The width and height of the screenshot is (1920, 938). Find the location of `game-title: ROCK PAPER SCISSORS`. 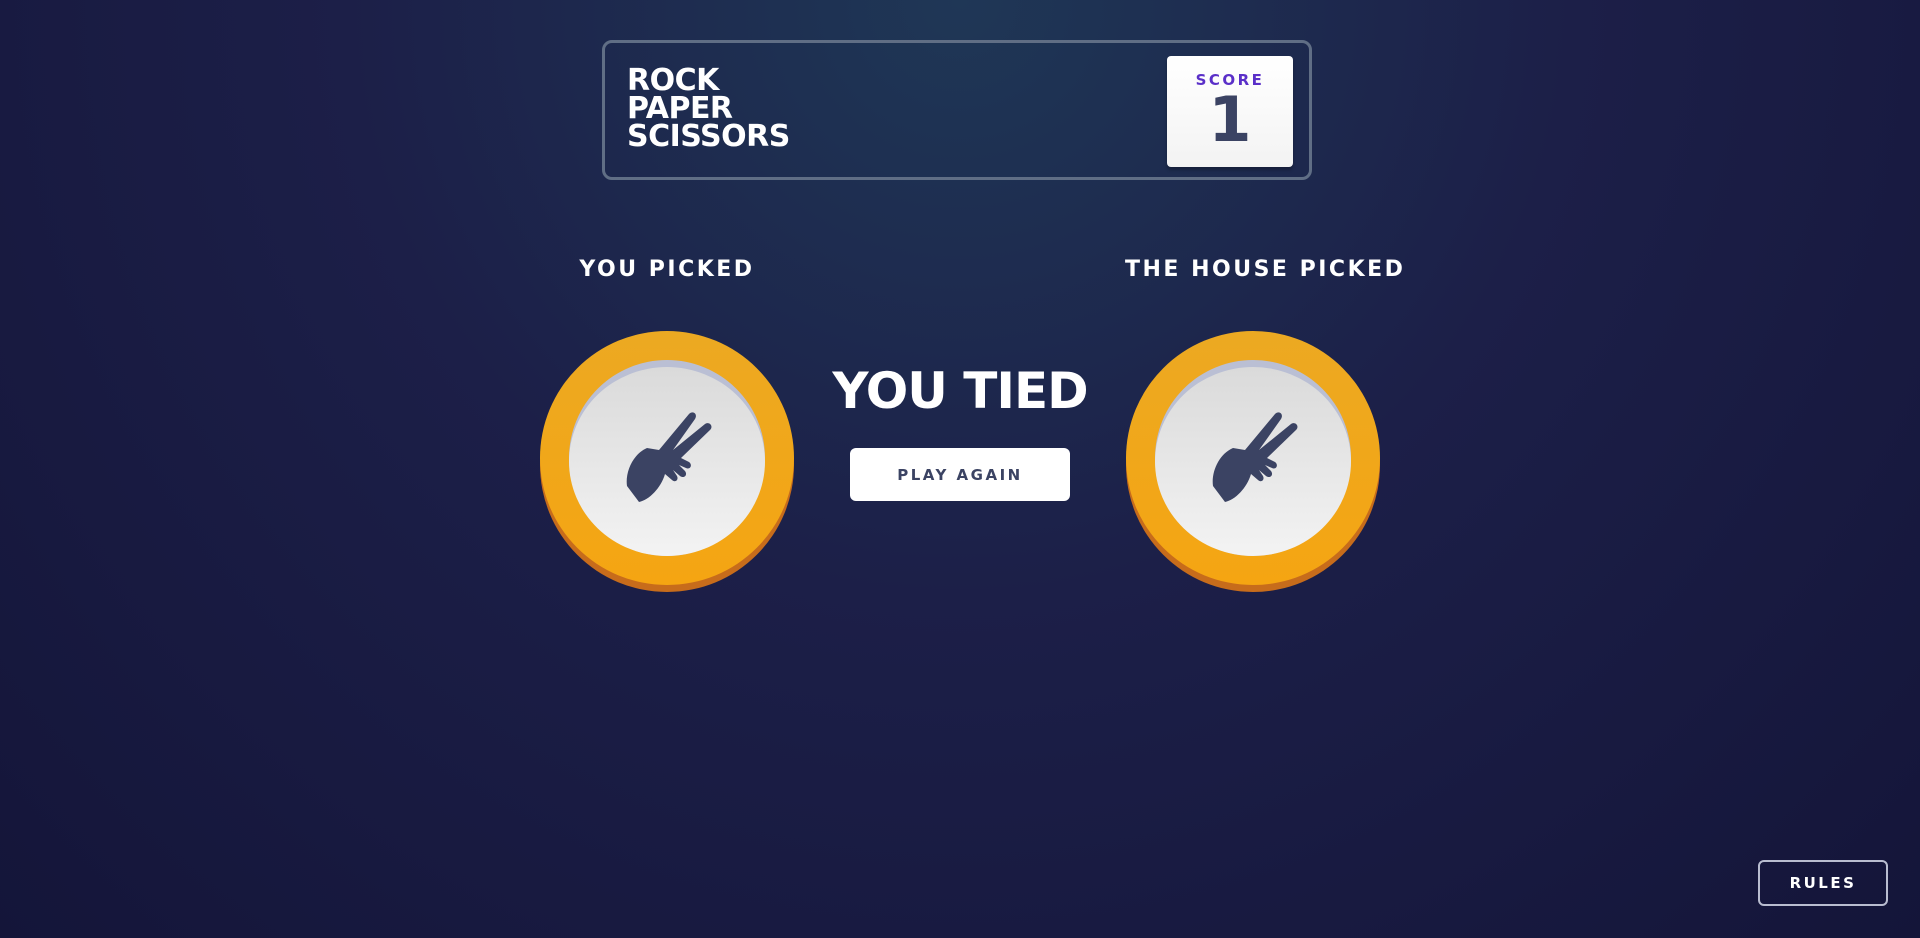

game-title: ROCK PAPER SCISSORS is located at coordinates (708, 110).